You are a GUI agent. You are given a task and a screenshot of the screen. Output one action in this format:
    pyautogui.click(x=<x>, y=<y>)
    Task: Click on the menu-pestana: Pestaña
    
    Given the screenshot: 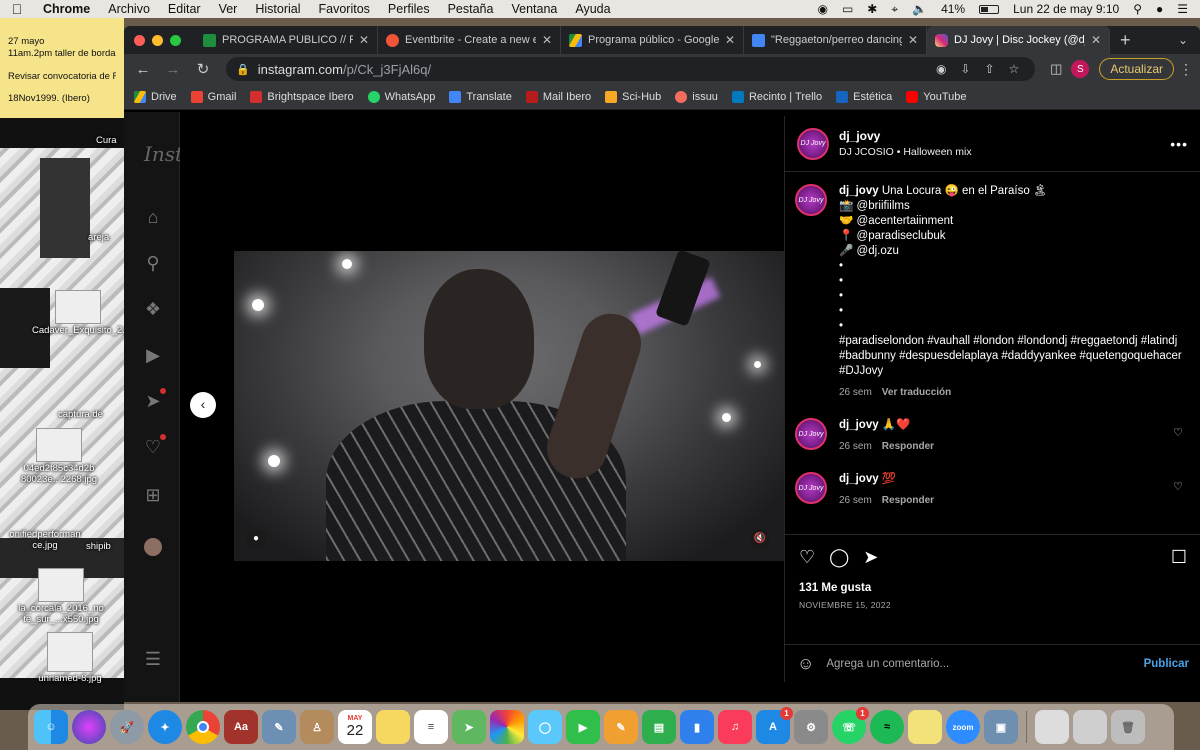 What is the action you would take?
    pyautogui.click(x=471, y=9)
    